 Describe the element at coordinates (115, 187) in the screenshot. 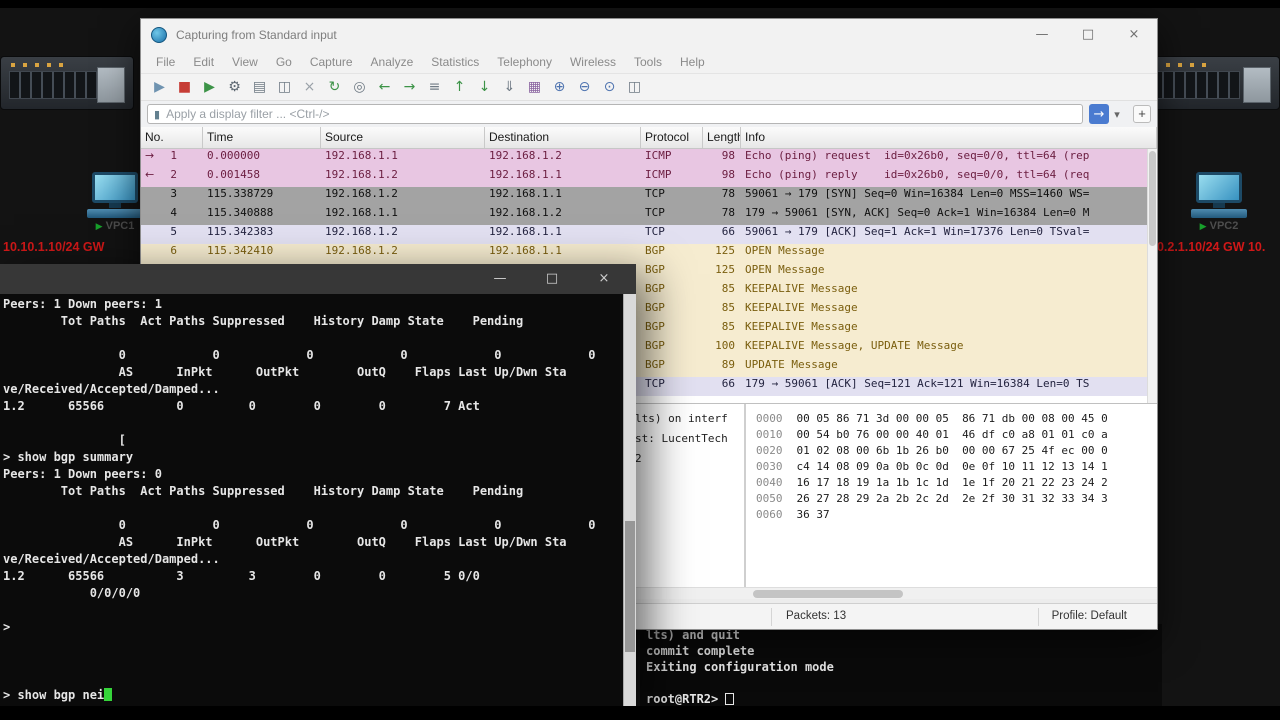

I see `vpc-monitor-icon` at that location.